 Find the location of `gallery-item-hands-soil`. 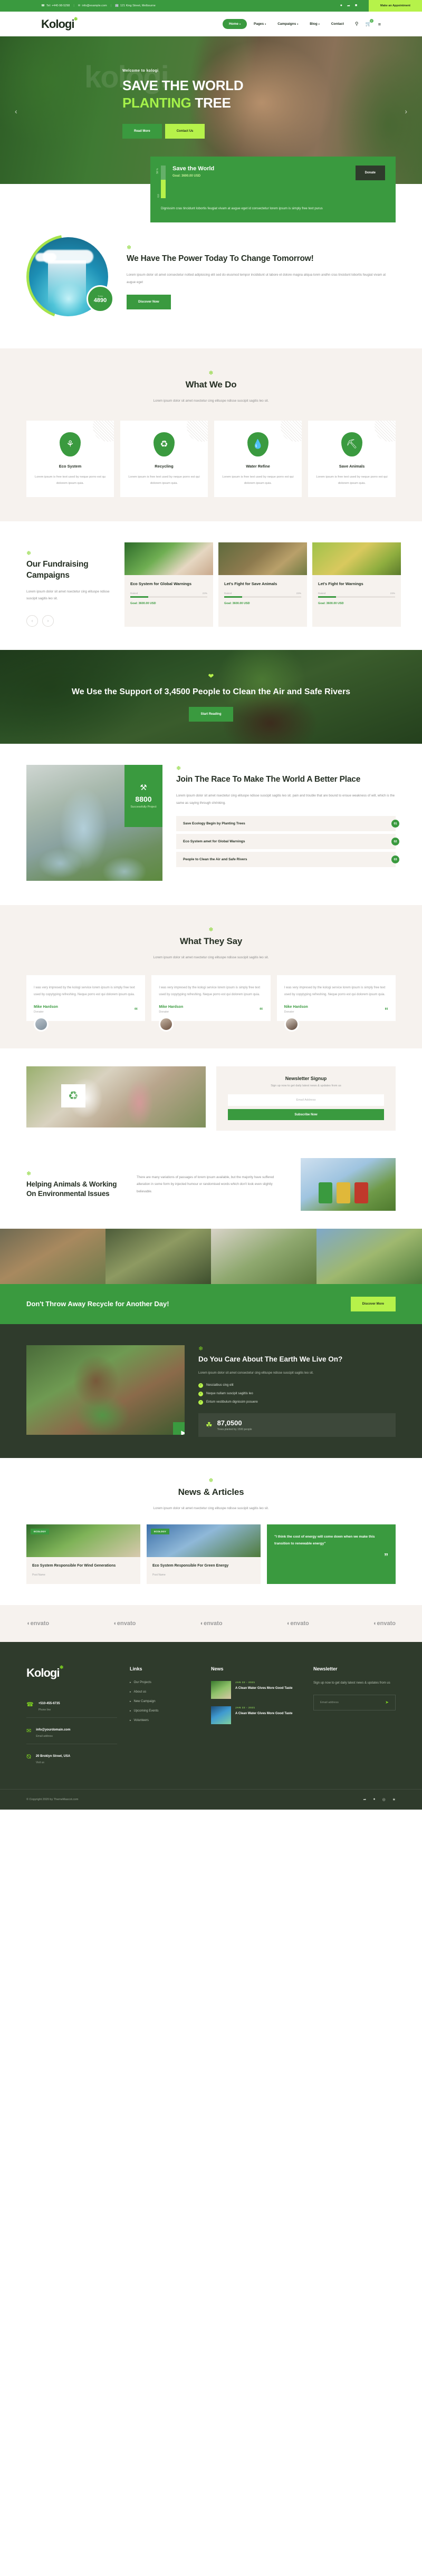

gallery-item-hands-soil is located at coordinates (263, 1256).